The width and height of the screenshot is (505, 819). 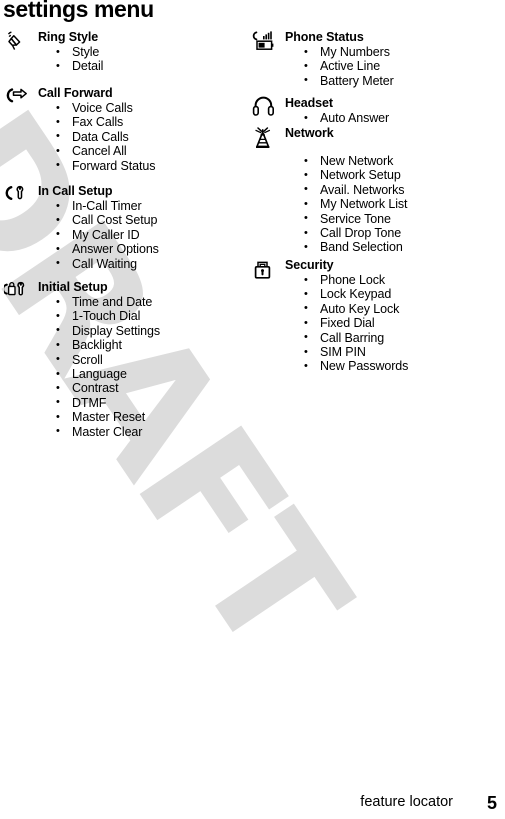 I want to click on list-item: Service Tone, so click(x=328, y=218).